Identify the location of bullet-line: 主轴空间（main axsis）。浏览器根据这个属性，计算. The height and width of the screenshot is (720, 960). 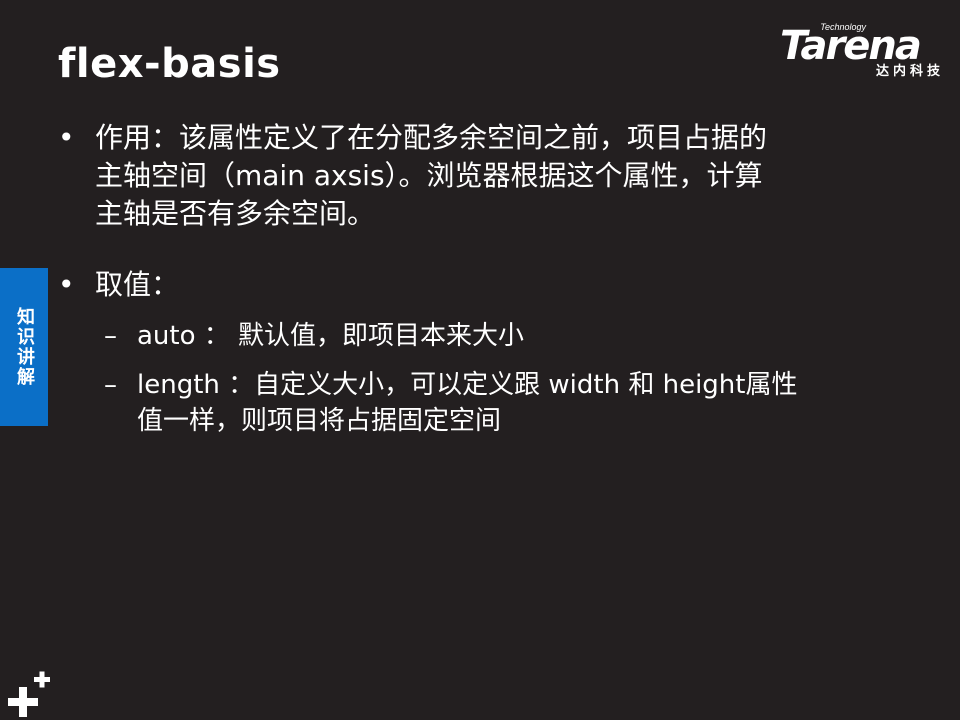
(429, 175).